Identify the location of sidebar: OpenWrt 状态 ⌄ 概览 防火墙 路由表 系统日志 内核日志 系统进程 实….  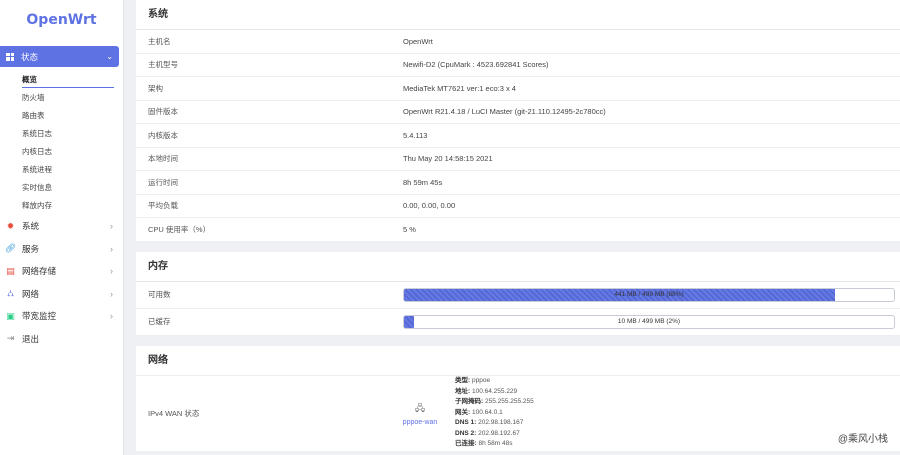
(62, 227).